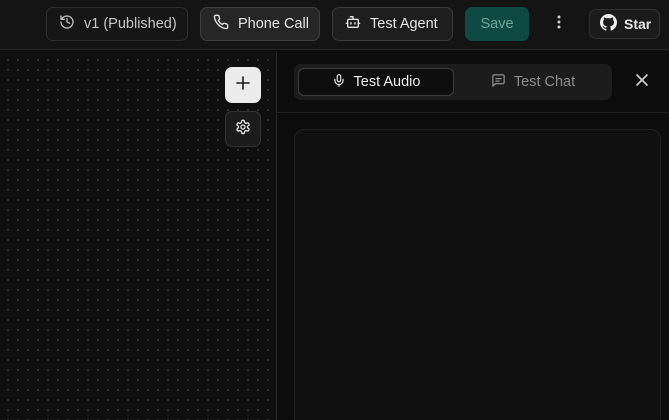 The image size is (669, 420). Describe the element at coordinates (221, 24) in the screenshot. I see `phone-icon` at that location.